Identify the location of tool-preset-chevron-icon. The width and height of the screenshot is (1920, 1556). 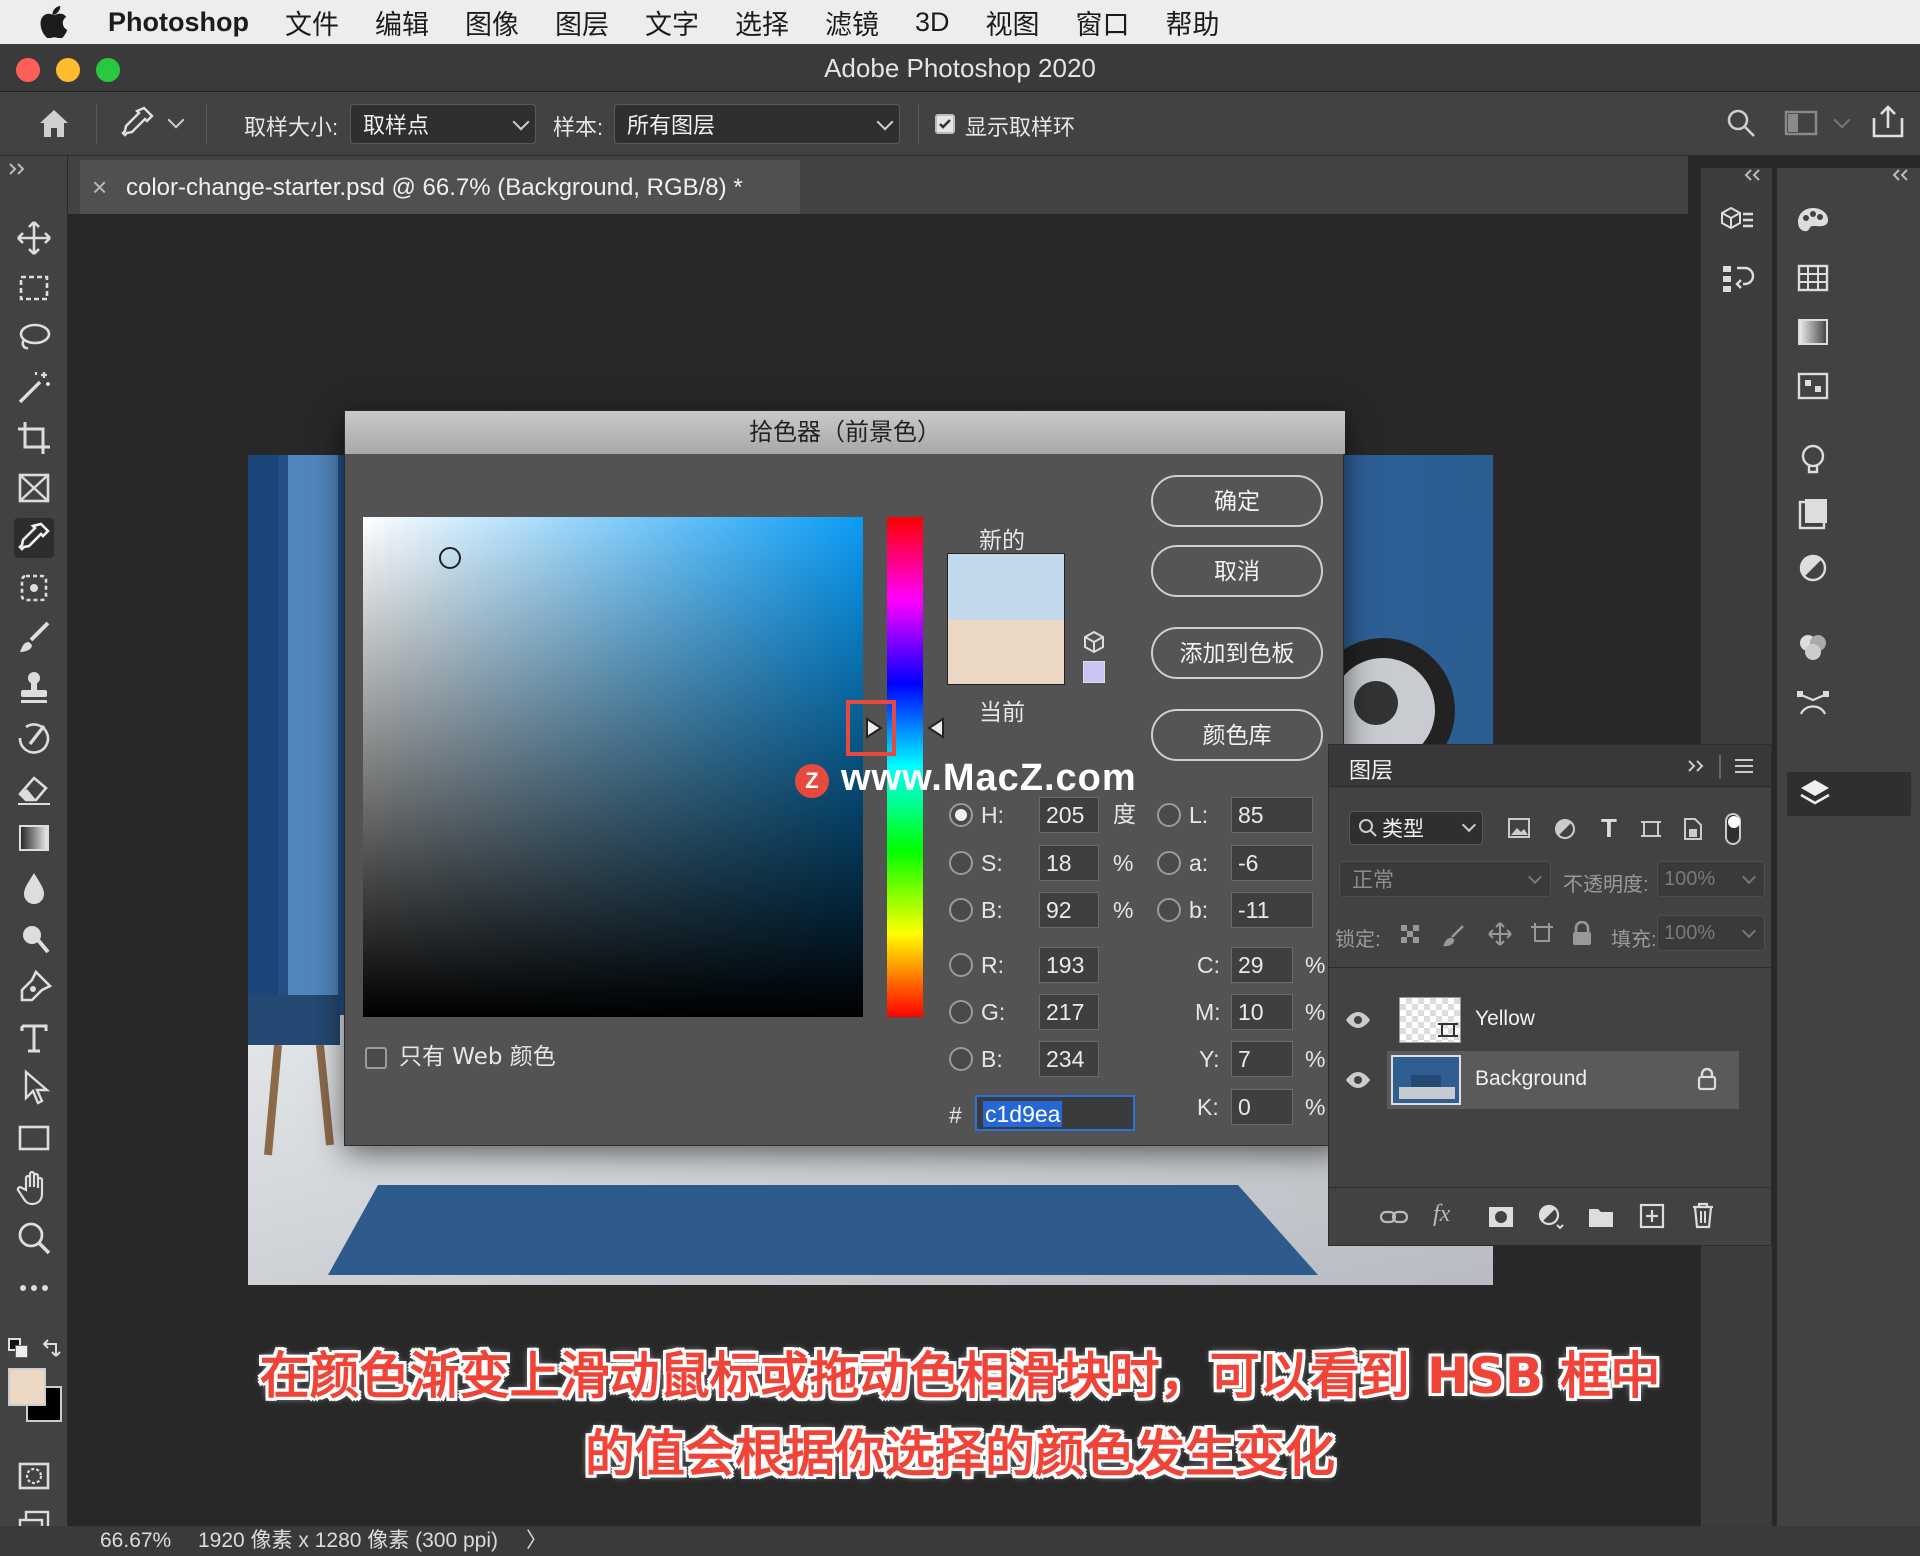
(176, 120).